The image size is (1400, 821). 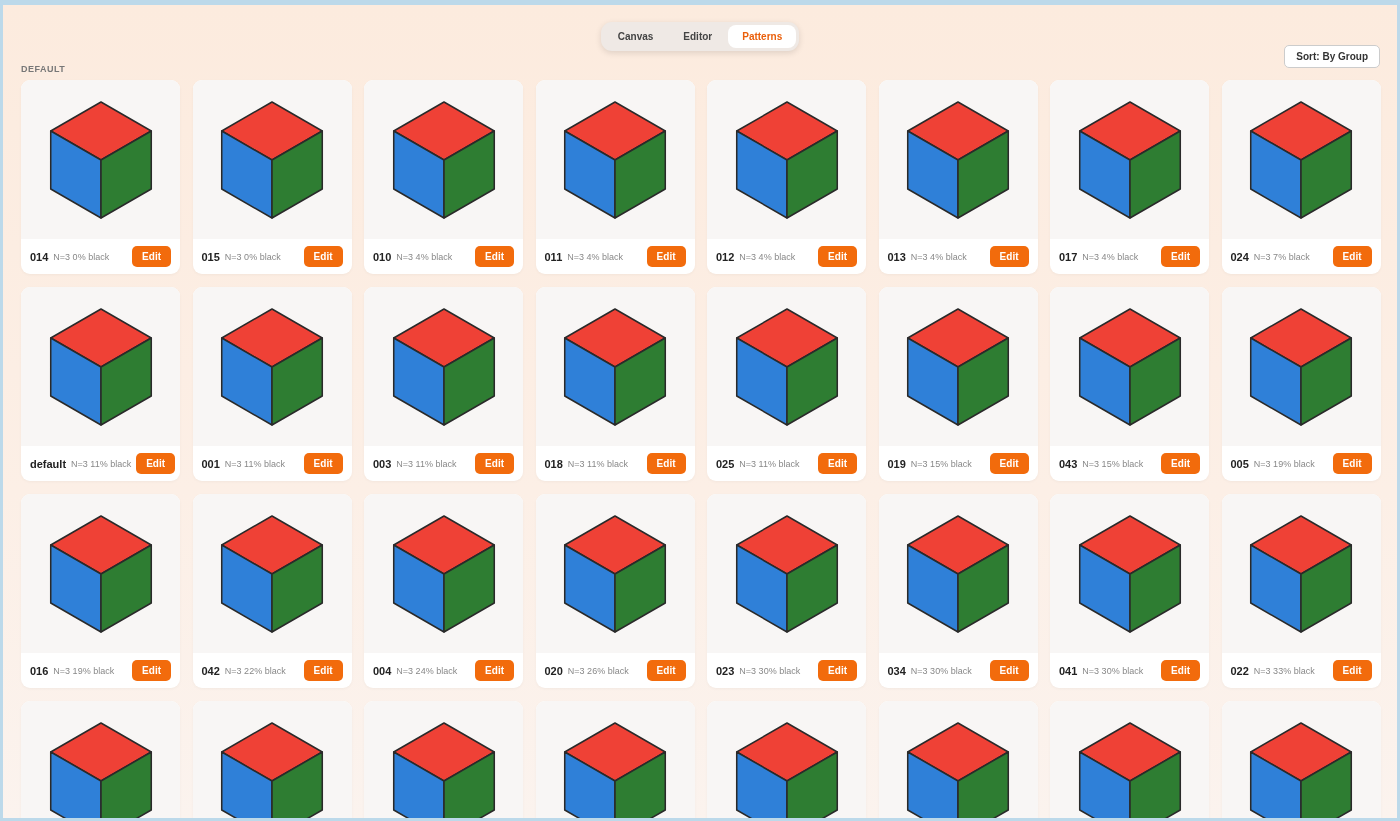 I want to click on pattern-name: 019, so click(x=896, y=463).